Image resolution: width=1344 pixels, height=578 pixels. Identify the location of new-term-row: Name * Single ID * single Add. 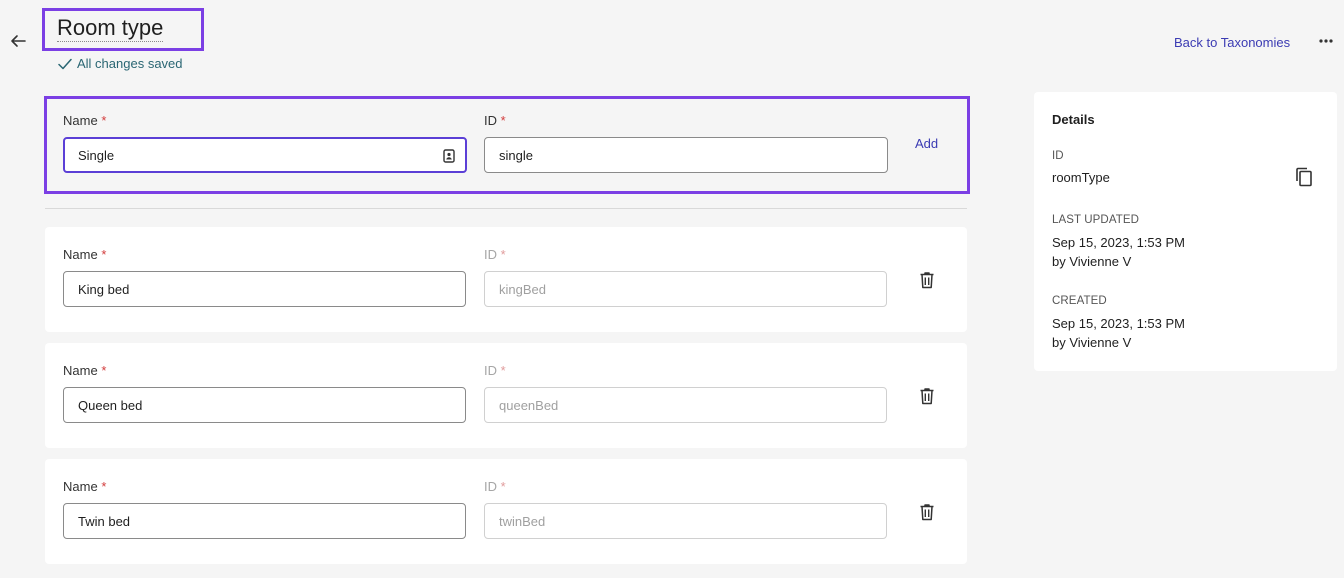
(507, 145).